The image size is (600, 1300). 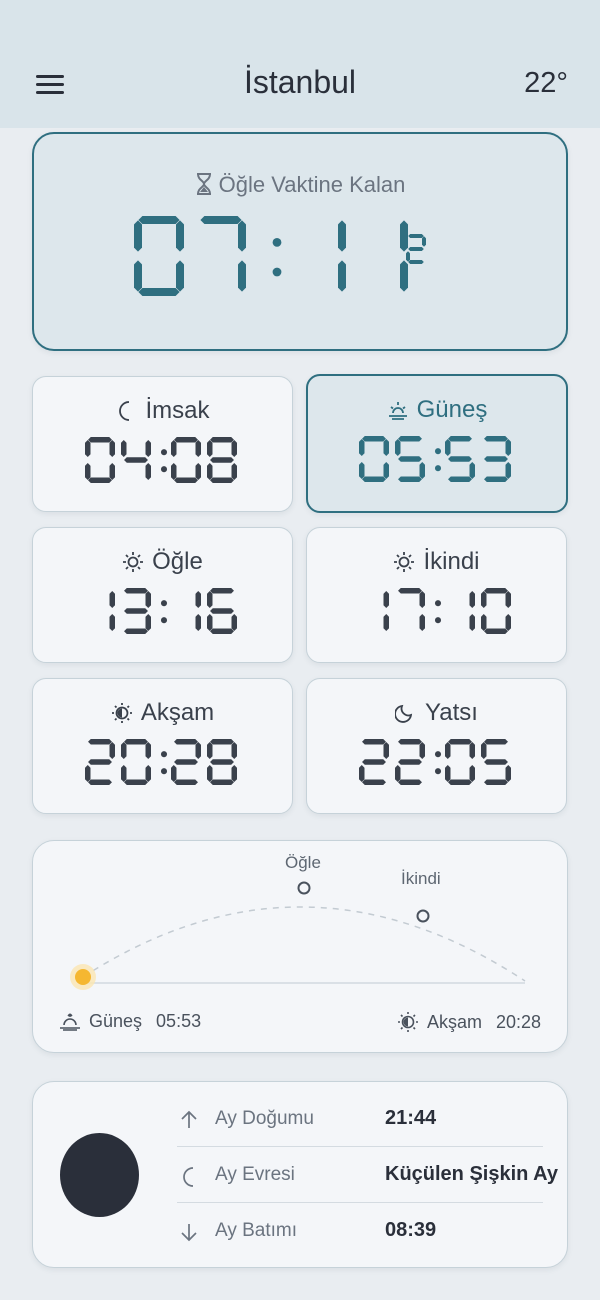 I want to click on prayer-name: İmsak, so click(x=177, y=410).